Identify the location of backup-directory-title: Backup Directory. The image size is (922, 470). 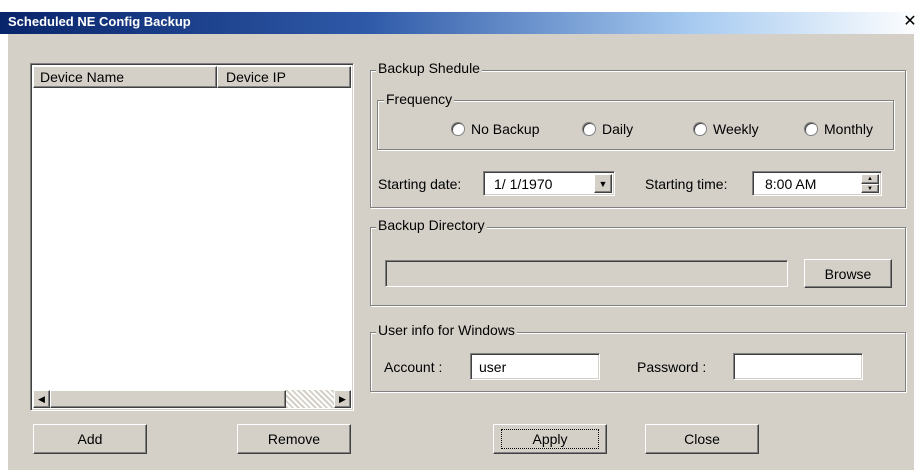
(431, 225).